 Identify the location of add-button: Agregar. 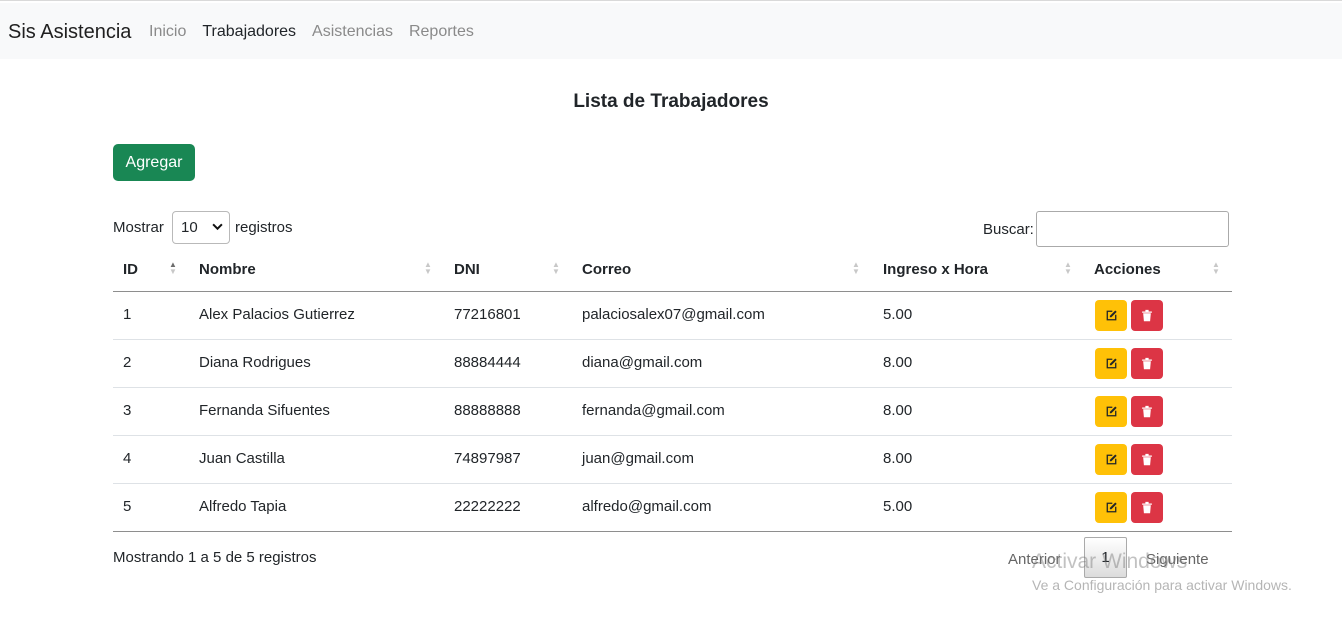
(154, 162).